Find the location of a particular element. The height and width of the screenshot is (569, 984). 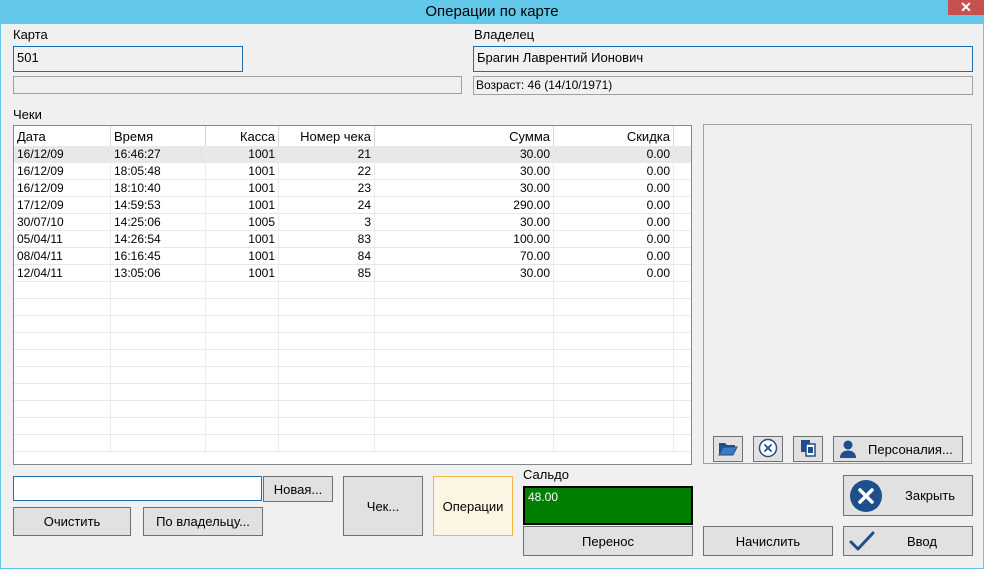

close-circle-icon is located at coordinates (866, 496).